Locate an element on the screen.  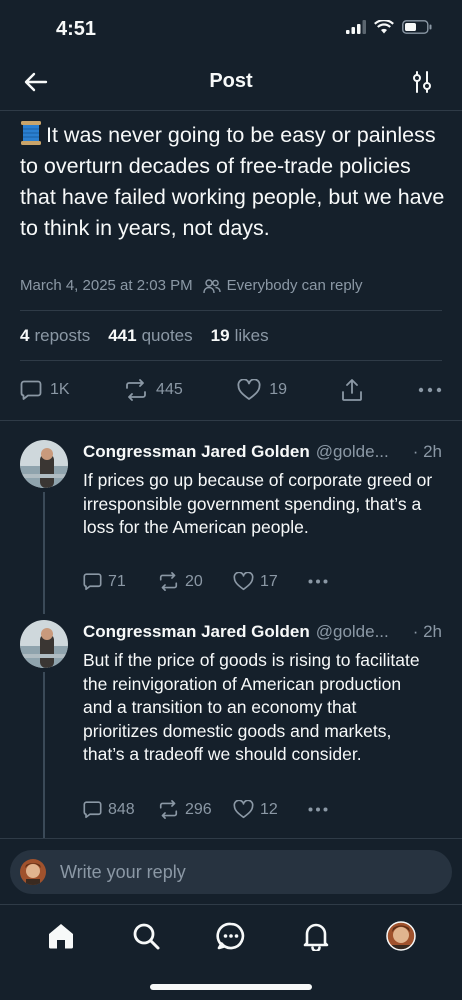
reply-input is located at coordinates (240, 872).